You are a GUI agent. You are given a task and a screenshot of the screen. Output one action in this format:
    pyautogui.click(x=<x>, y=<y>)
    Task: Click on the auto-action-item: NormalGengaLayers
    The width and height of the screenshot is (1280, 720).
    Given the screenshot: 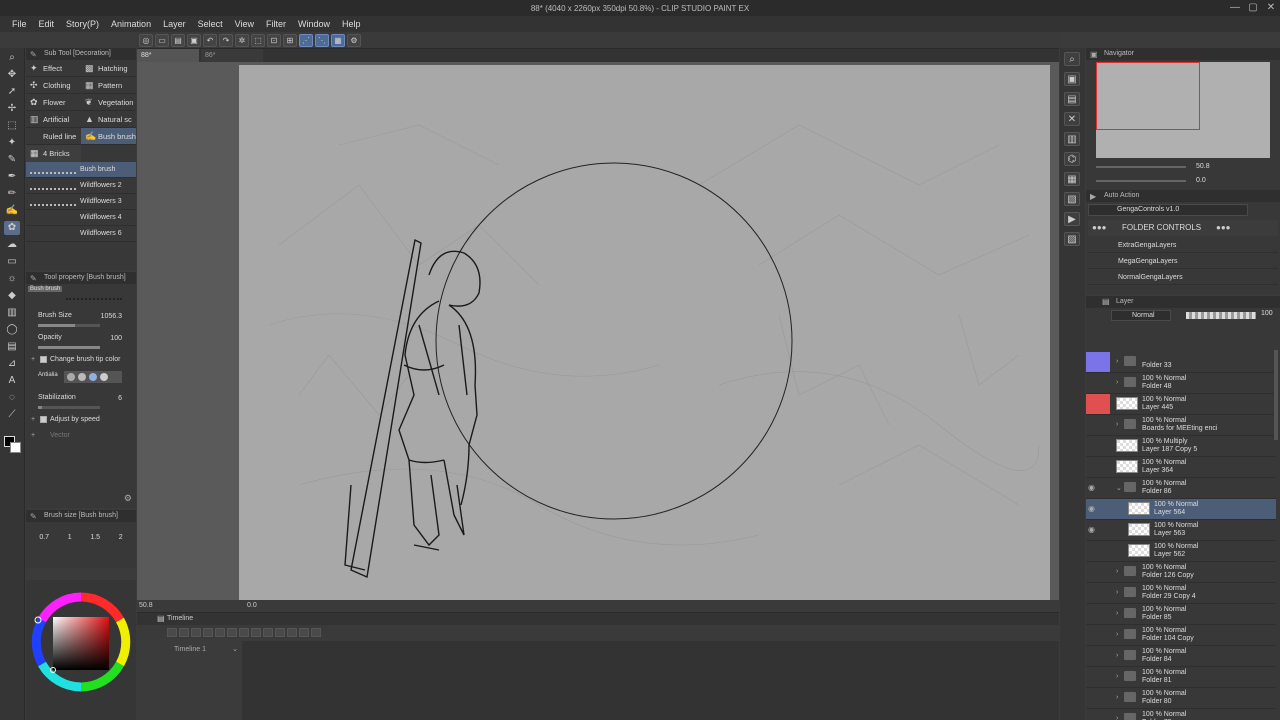 What is the action you would take?
    pyautogui.click(x=1183, y=277)
    